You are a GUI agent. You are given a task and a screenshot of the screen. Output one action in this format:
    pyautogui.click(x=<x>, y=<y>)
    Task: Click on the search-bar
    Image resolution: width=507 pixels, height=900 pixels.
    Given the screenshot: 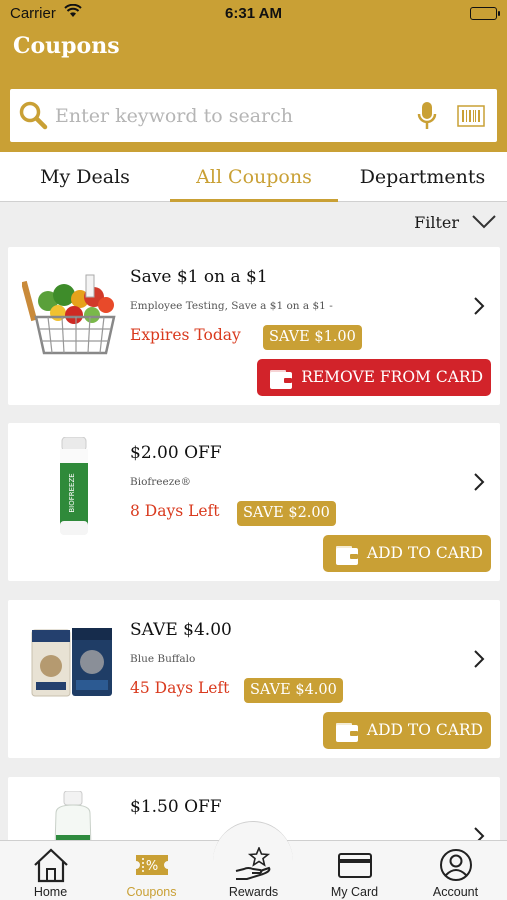 What is the action you would take?
    pyautogui.click(x=253, y=115)
    